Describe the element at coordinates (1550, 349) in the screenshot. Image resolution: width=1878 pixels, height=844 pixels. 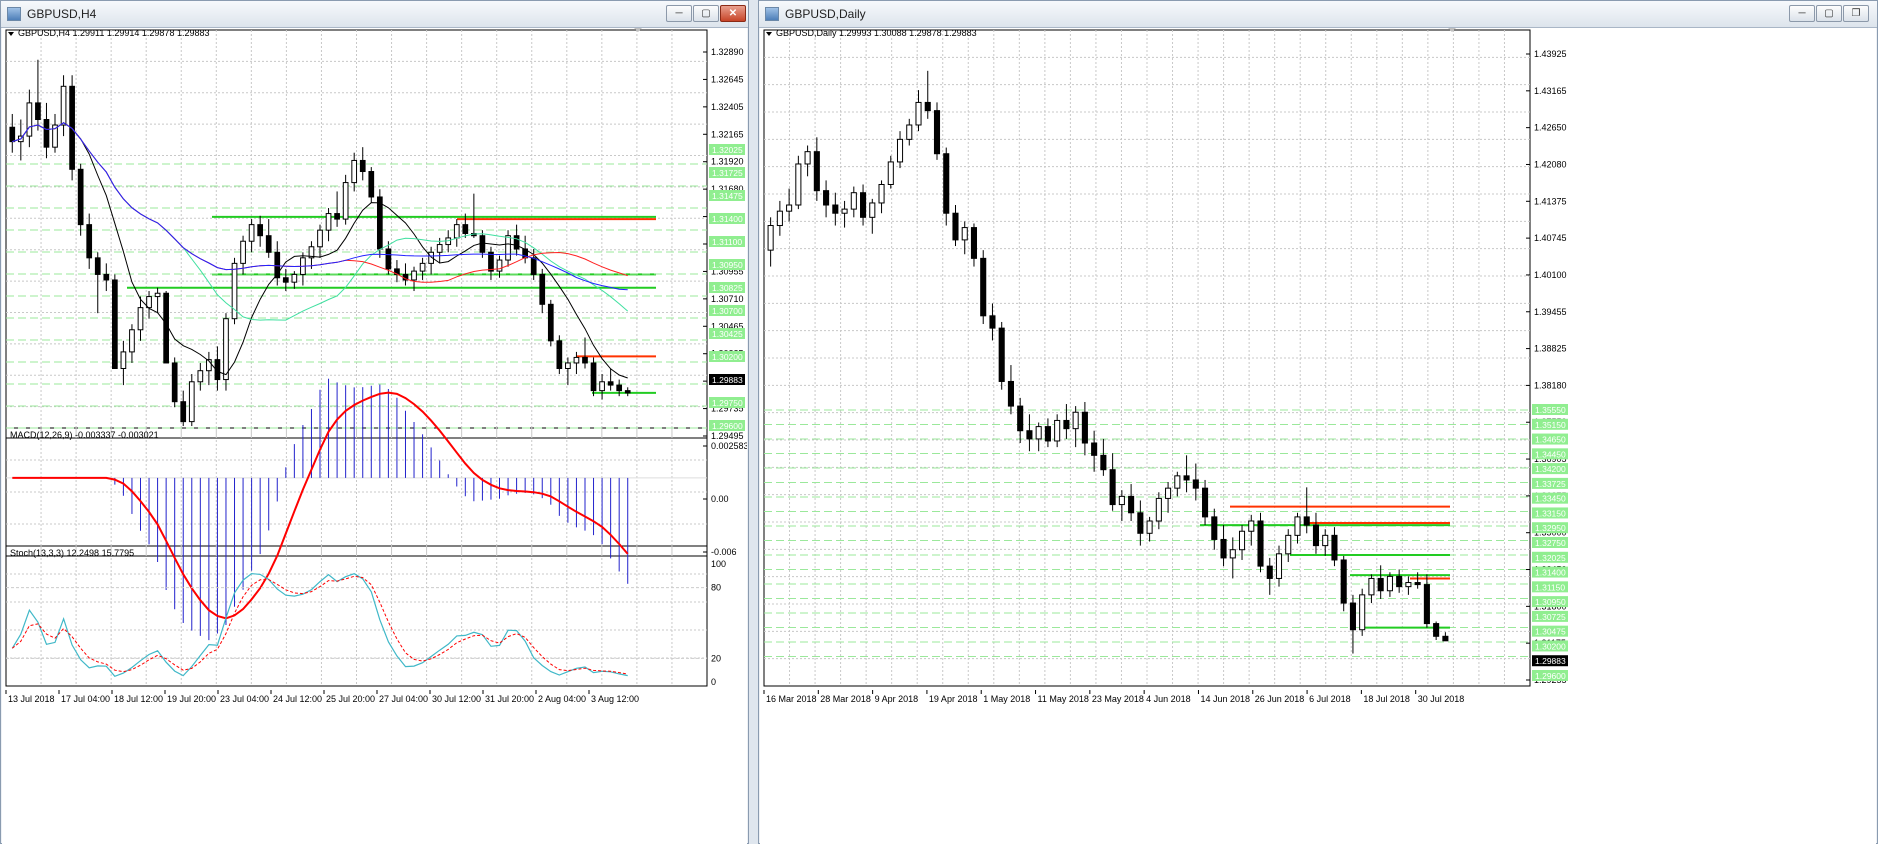
I see `price-axis-tick-label: 1.38825` at that location.